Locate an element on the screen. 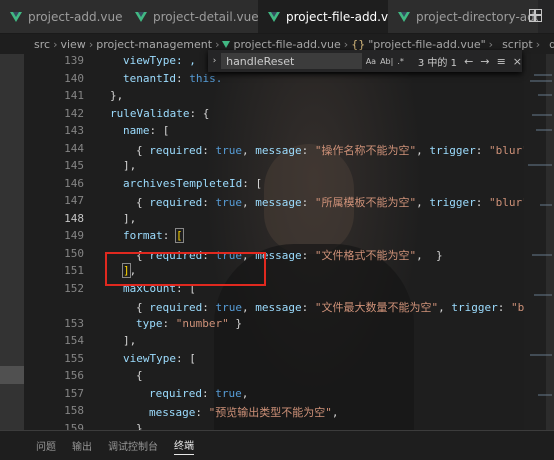 The width and height of the screenshot is (554, 460). code-line: }, is located at coordinates (117, 95).